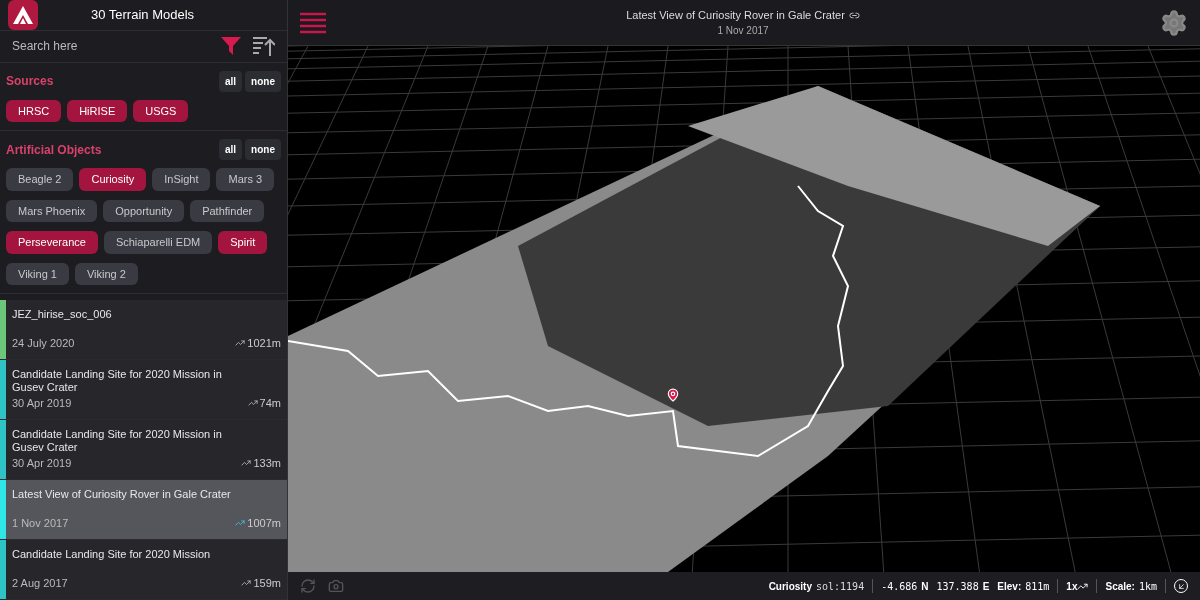 The height and width of the screenshot is (600, 1200). What do you see at coordinates (267, 583) in the screenshot?
I see `model-elevation: 159m` at bounding box center [267, 583].